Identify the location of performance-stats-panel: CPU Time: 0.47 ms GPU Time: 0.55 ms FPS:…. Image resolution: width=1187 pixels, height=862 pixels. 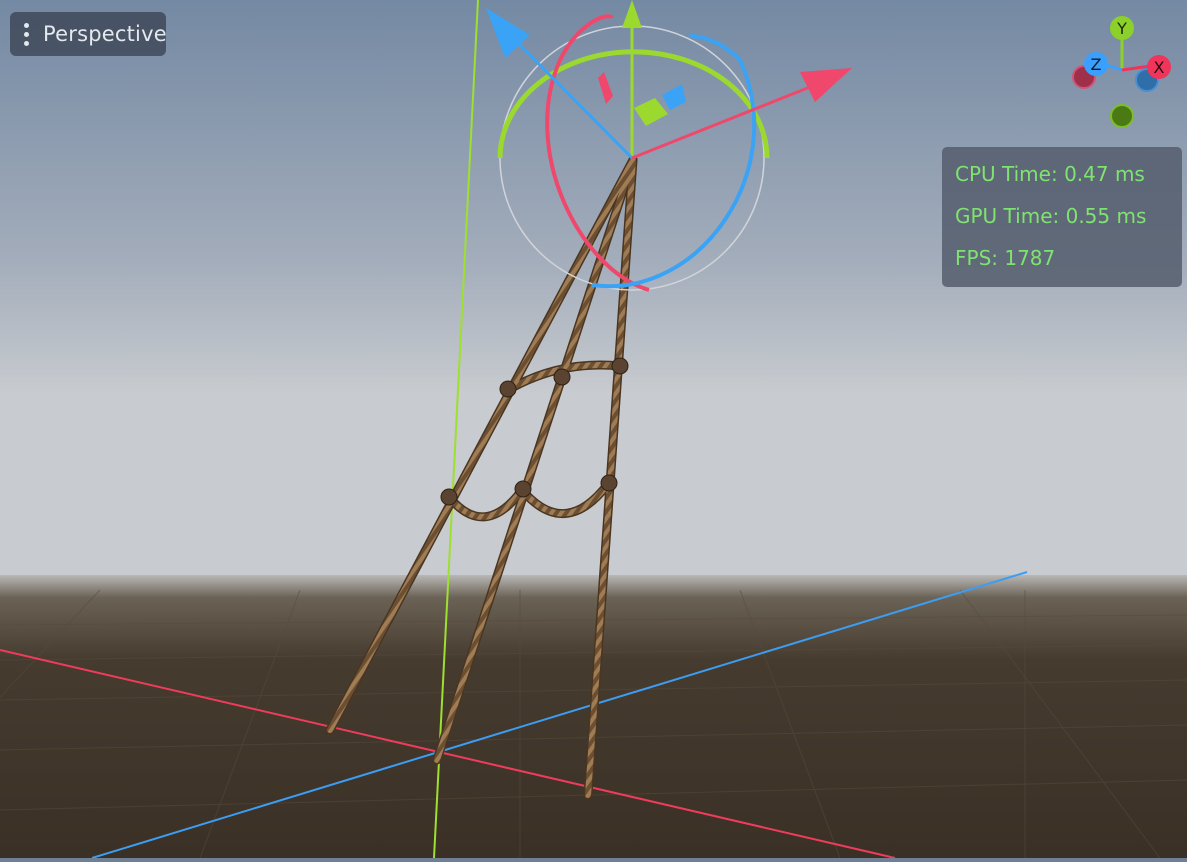
(1062, 217).